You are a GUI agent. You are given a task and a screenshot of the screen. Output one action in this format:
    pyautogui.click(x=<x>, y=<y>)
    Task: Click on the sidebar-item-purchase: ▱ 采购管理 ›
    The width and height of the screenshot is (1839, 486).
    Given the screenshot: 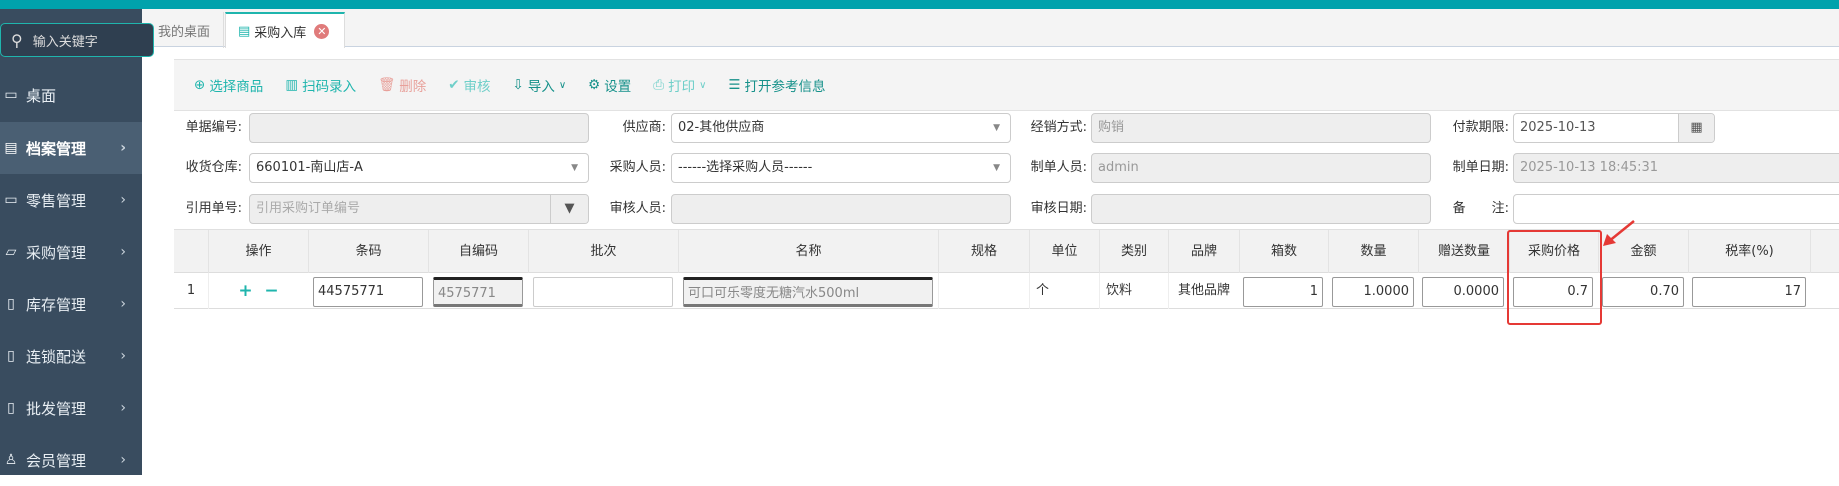 What is the action you would take?
    pyautogui.click(x=71, y=252)
    